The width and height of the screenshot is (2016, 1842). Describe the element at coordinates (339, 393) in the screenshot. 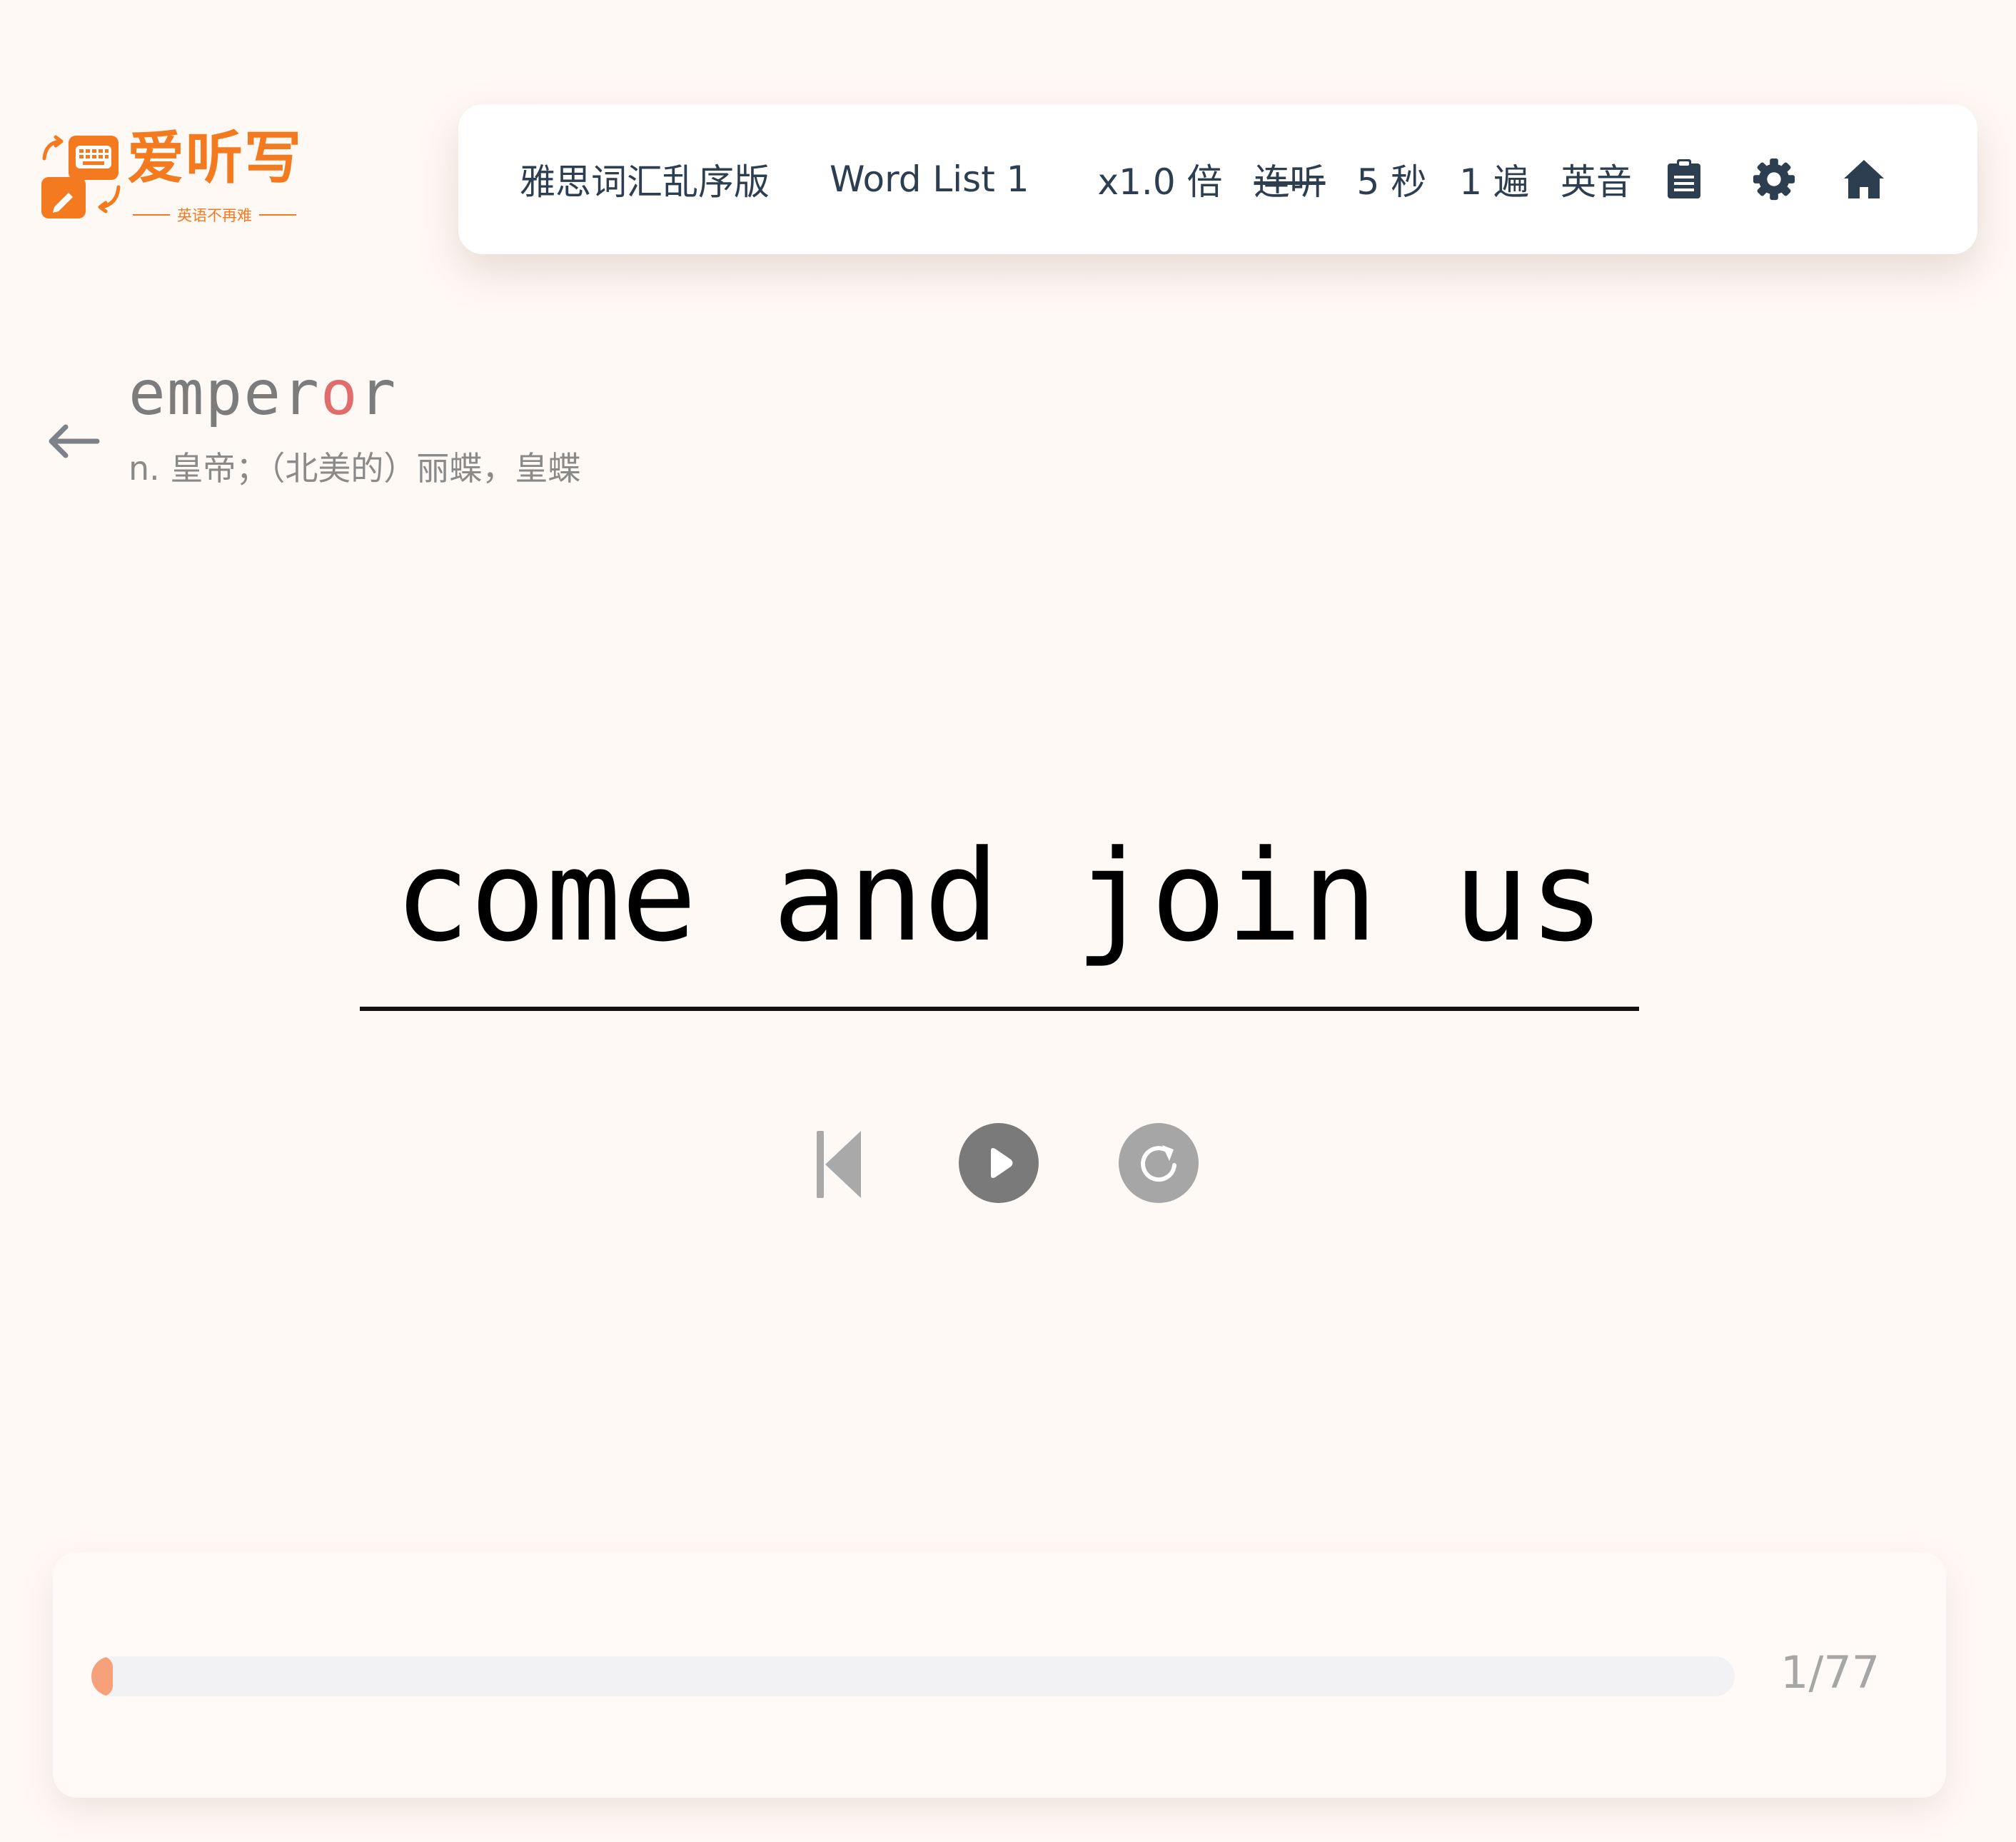

I see `previous-word-wrong-letter: o` at that location.